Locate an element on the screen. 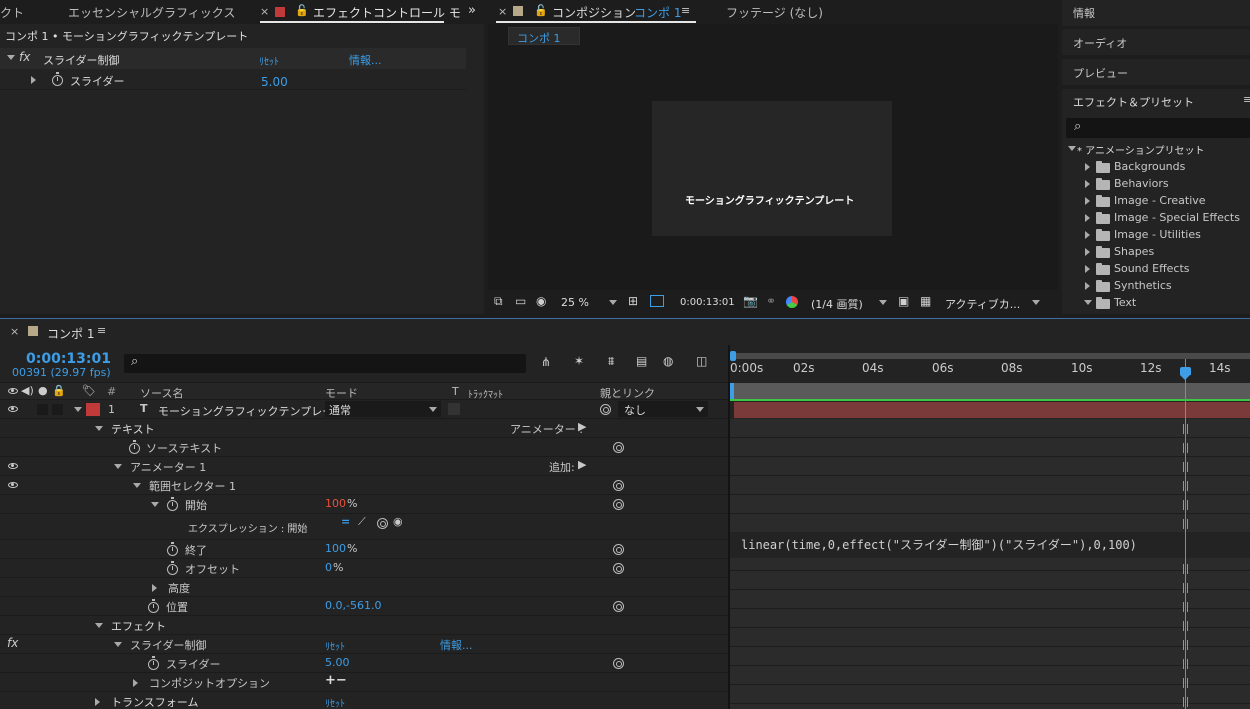 Image resolution: width=1250 pixels, height=709 pixels. expression-language-menu-icon: ◉ is located at coordinates (398, 521).